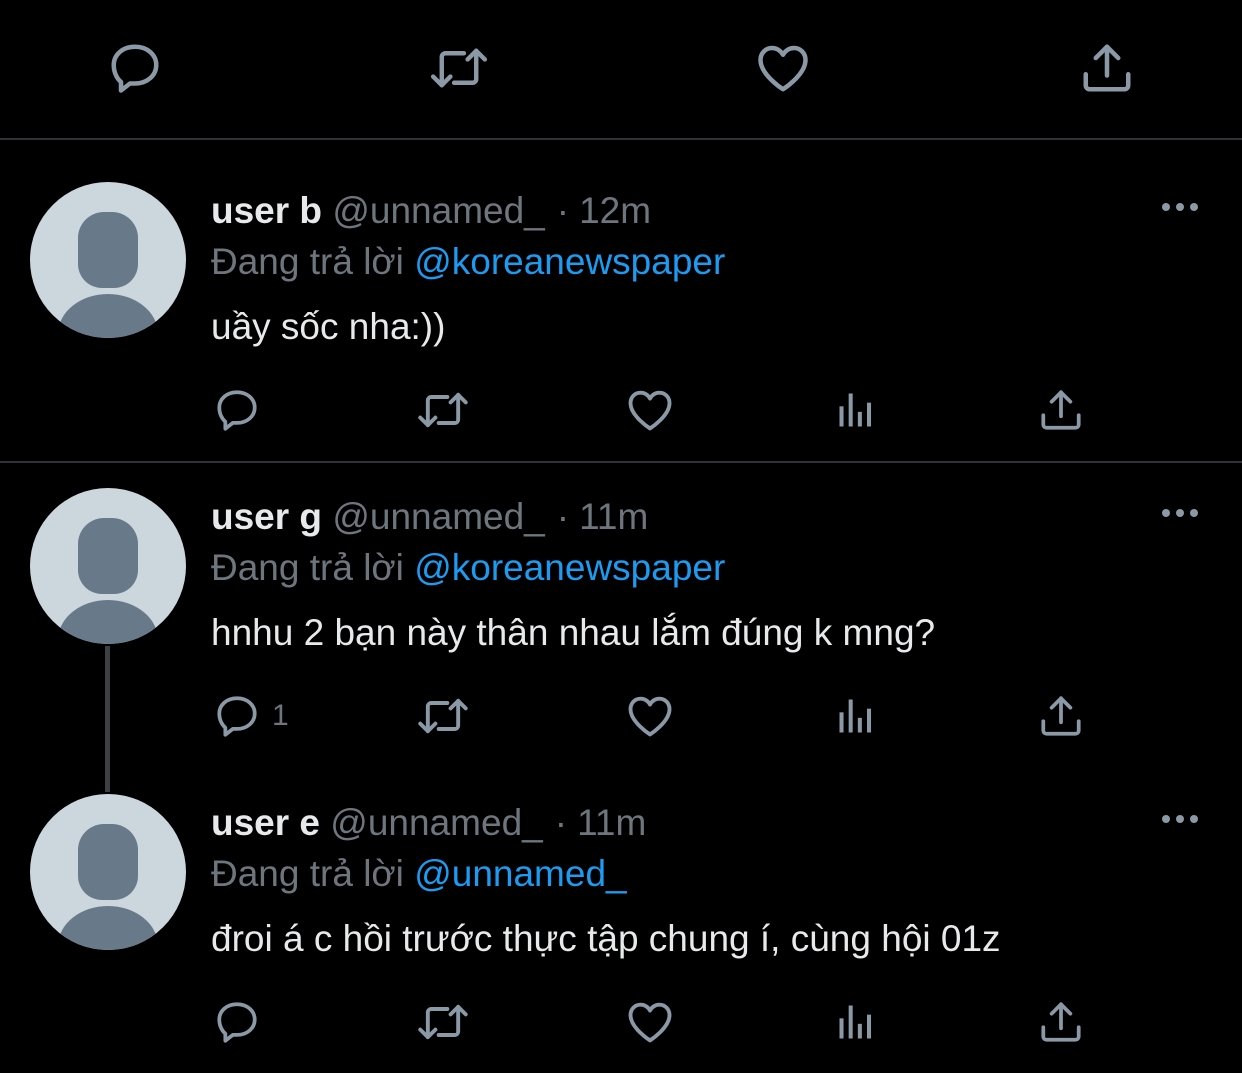 This screenshot has height=1073, width=1242. What do you see at coordinates (265, 822) in the screenshot?
I see `display-name: user e` at bounding box center [265, 822].